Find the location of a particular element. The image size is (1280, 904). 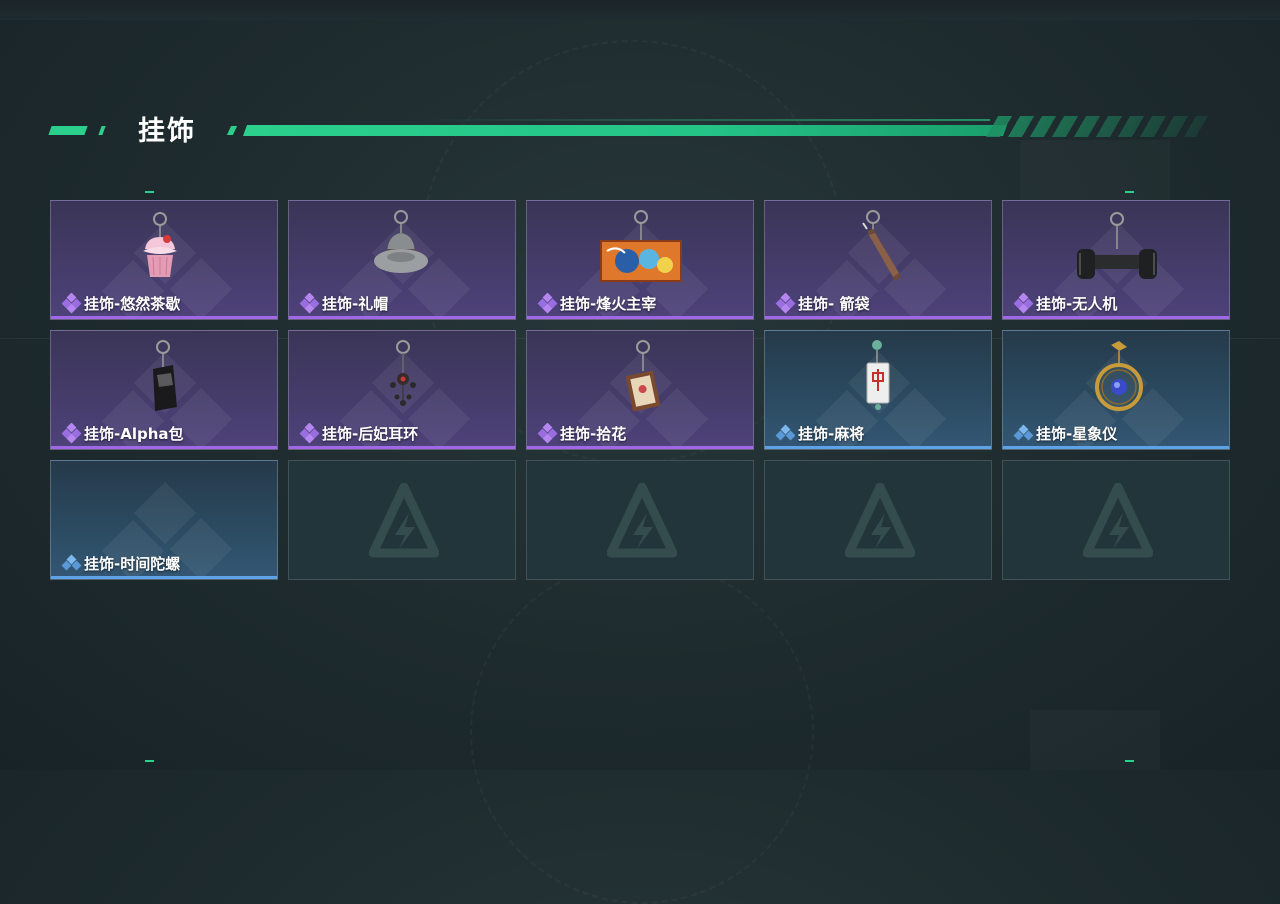

charm-card: 挂饰-拾花 is located at coordinates (640, 390).